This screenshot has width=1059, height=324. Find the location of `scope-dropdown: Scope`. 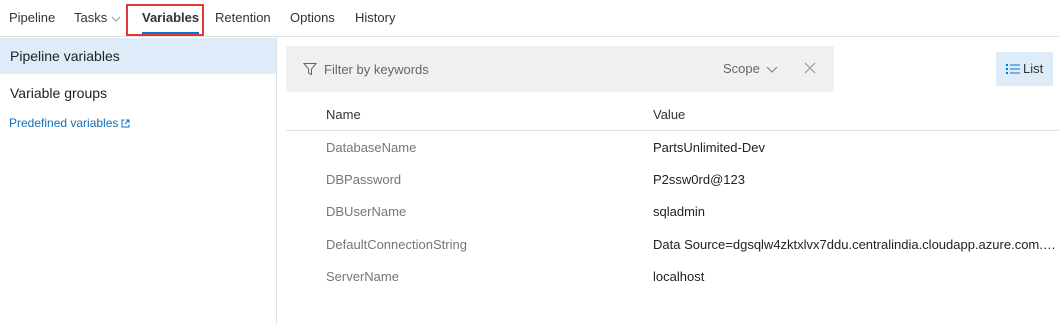

scope-dropdown: Scope is located at coordinates (750, 69).